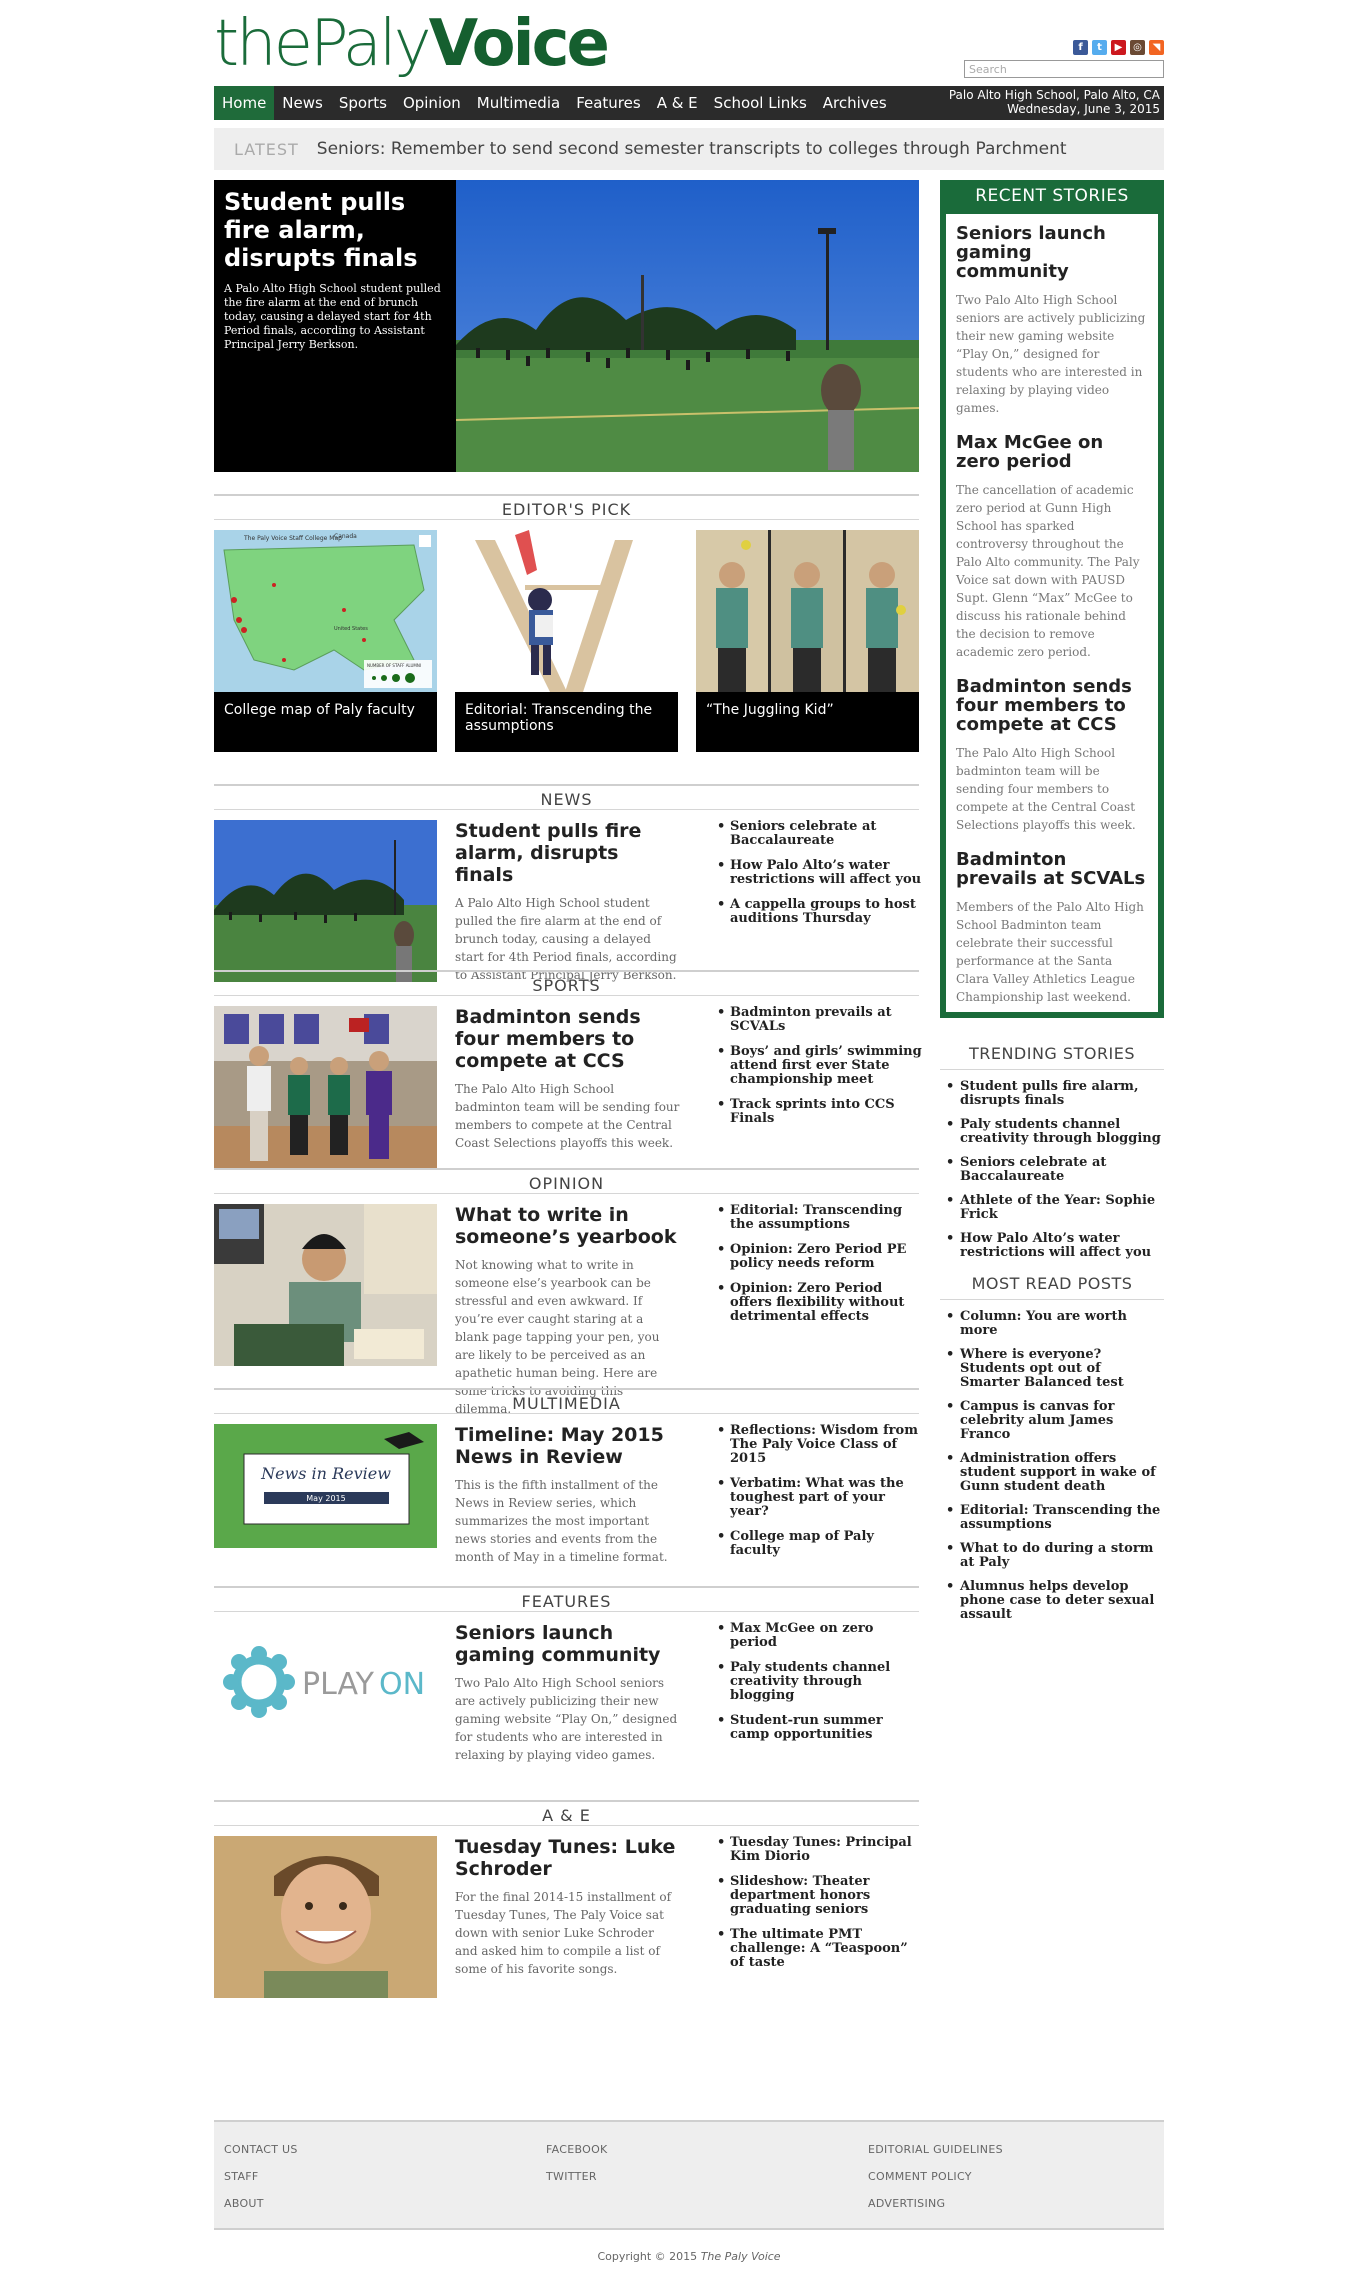 The image size is (1366, 2278). I want to click on recent-story-title: Max McGee on zero period, so click(1052, 452).